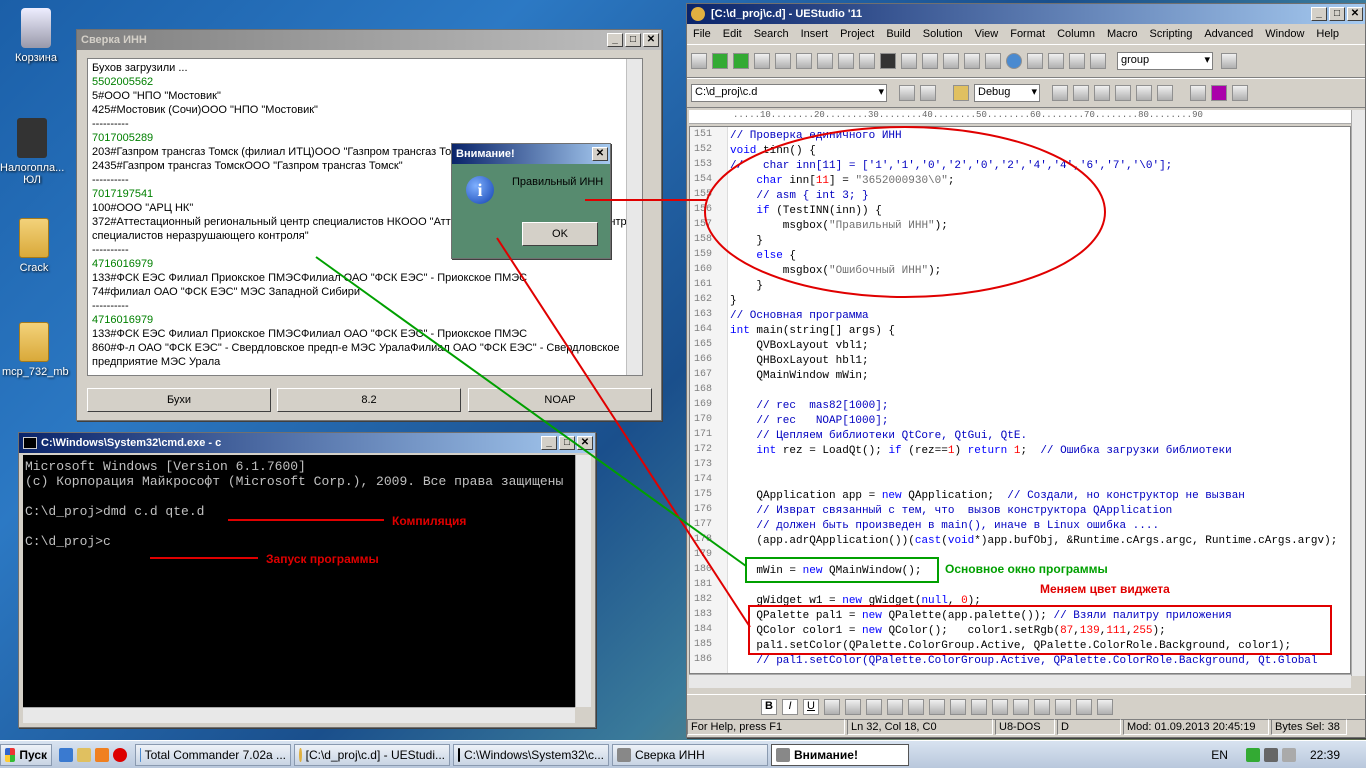 This screenshot has width=1366, height=768. Describe the element at coordinates (943, 34) in the screenshot. I see `menu-solution: Solution` at that location.